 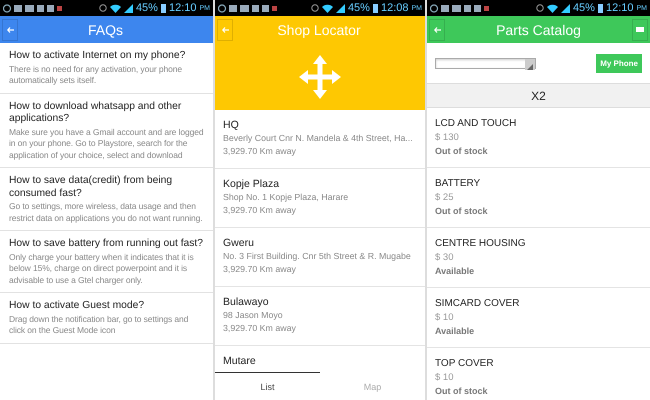 What do you see at coordinates (394, 8) in the screenshot?
I see `clock: 12:08` at bounding box center [394, 8].